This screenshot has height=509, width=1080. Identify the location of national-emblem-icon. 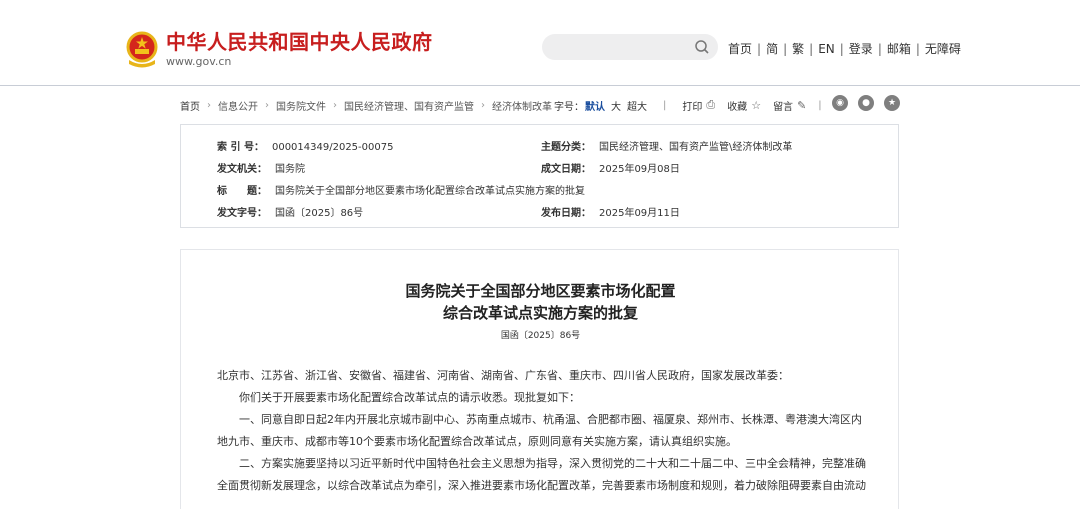
(142, 49).